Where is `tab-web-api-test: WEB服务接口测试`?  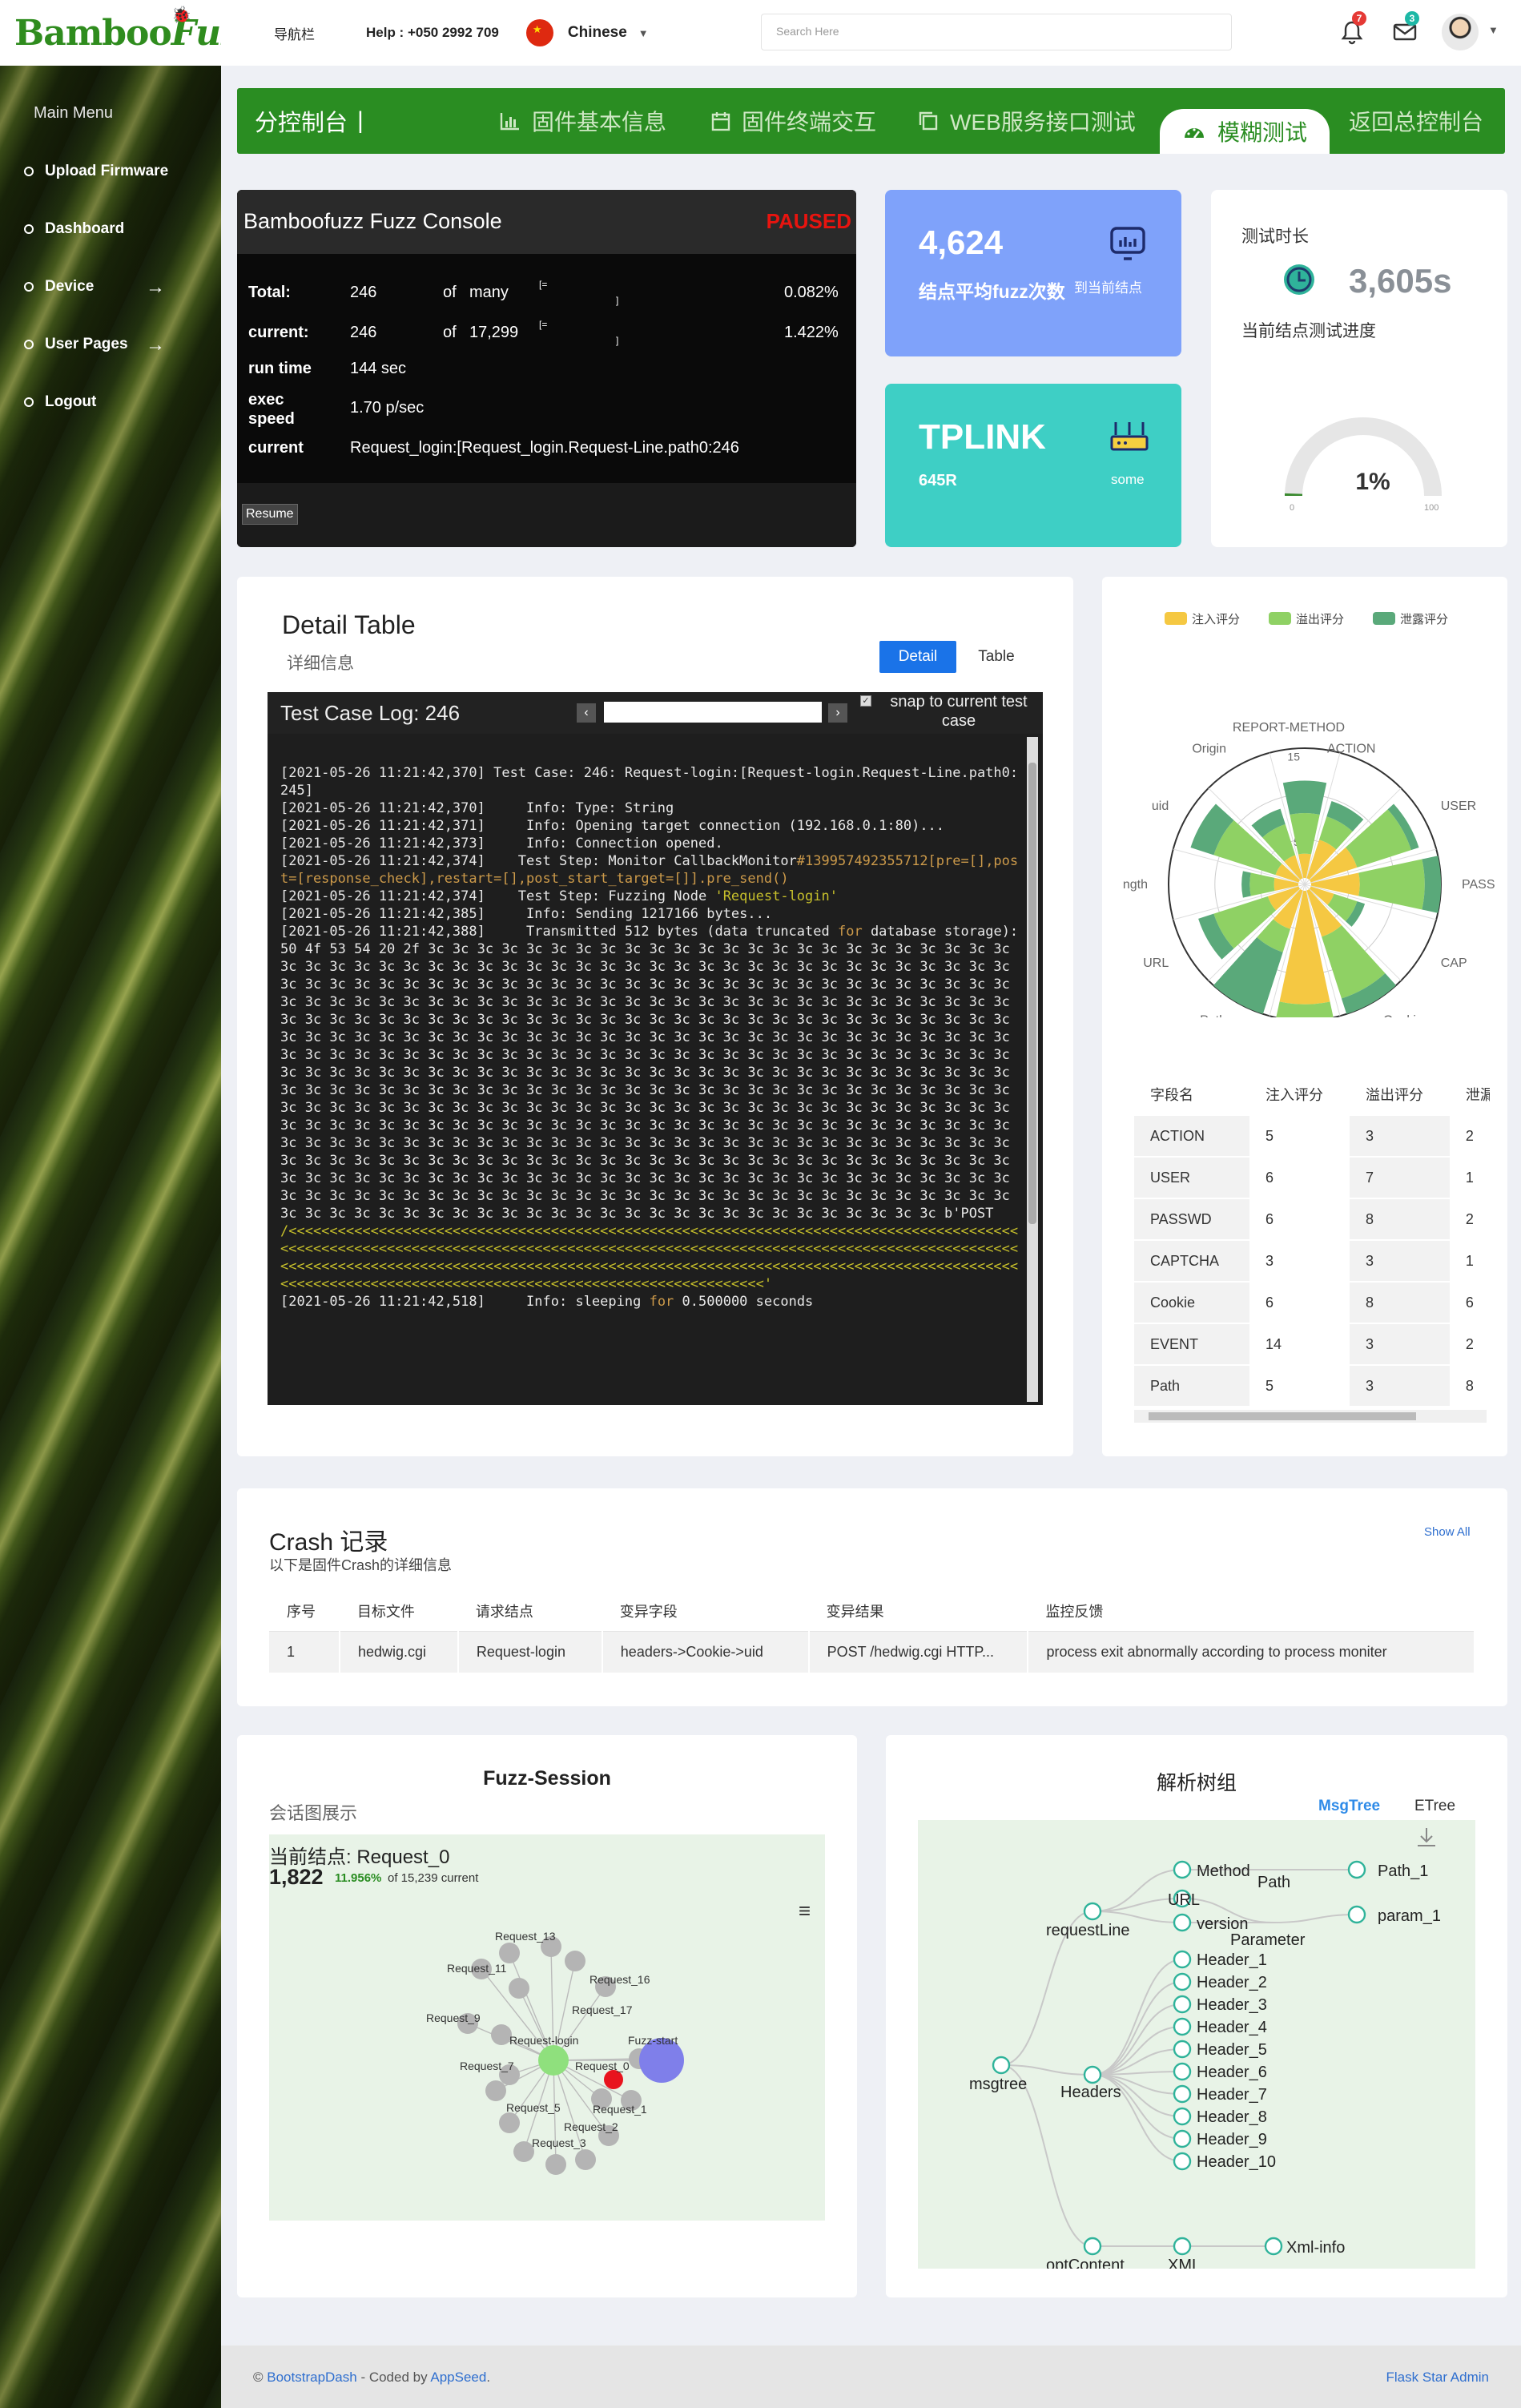
tab-web-api-test: WEB服务接口测试 is located at coordinates (1027, 121).